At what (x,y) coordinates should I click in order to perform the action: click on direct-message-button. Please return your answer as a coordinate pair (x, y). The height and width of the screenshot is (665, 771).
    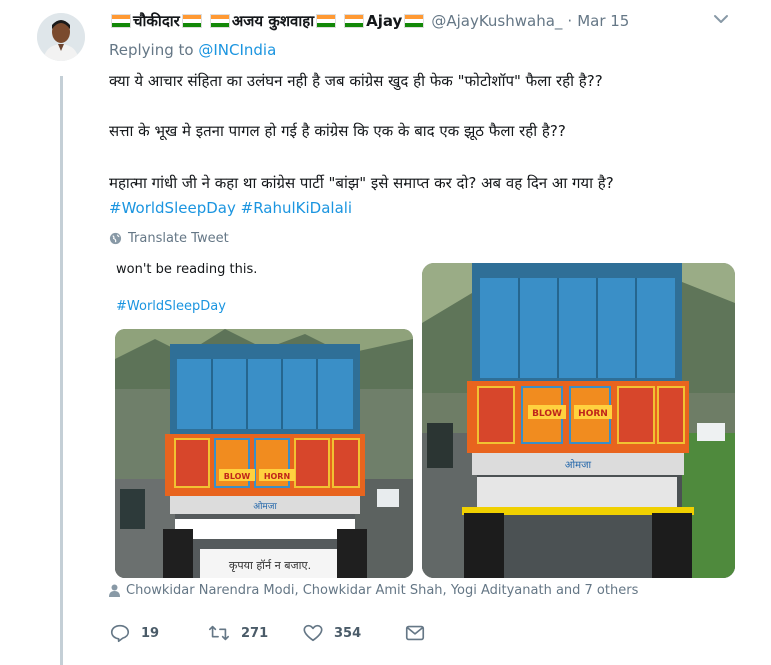
    Looking at the image, I should click on (415, 633).